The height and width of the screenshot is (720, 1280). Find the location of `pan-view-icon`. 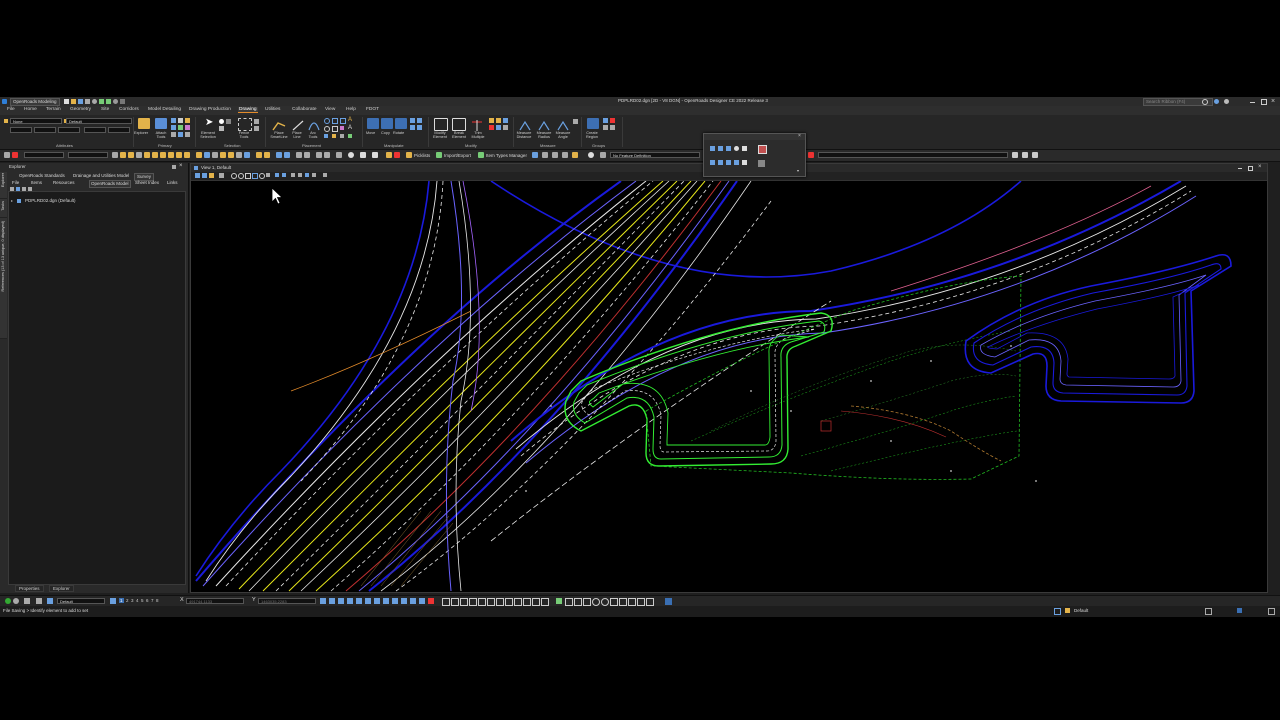

pan-view-icon is located at coordinates (268, 175).